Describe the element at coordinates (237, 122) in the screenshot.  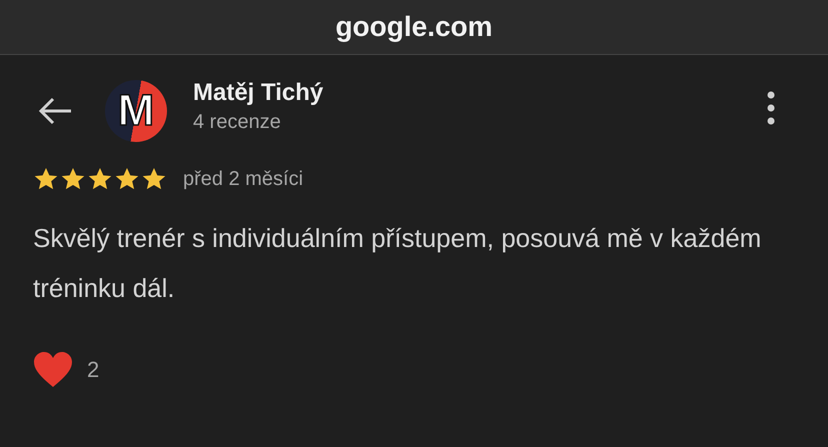
I see `review-count: 4 recenze` at that location.